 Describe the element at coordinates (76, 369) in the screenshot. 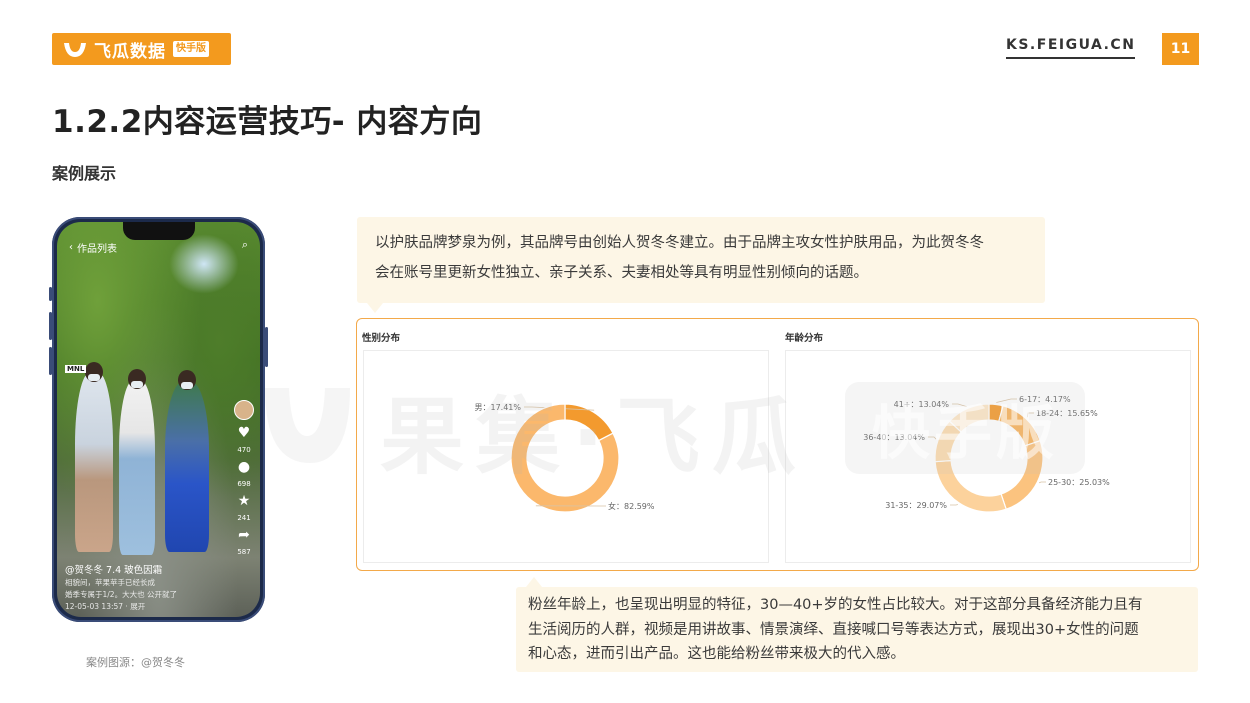

I see `video-tag: MNL` at that location.